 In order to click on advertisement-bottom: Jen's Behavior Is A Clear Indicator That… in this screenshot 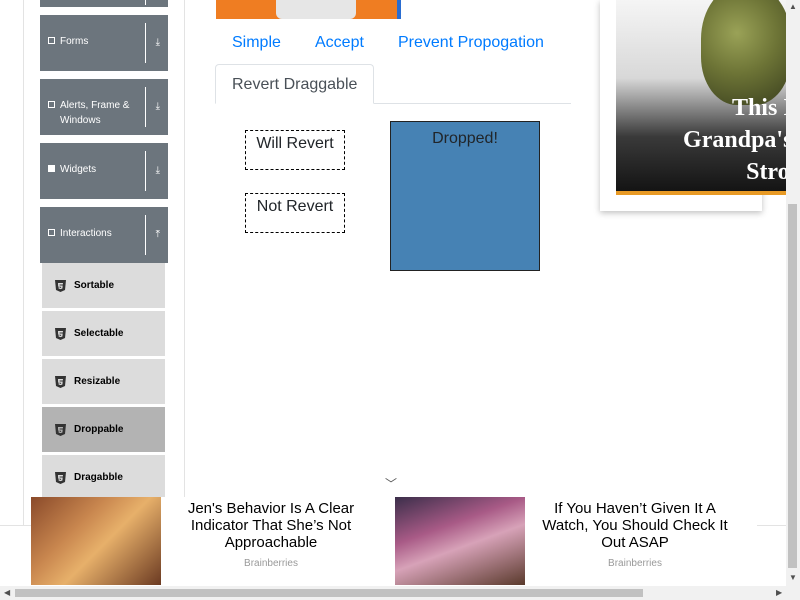, I will do `click(394, 541)`.